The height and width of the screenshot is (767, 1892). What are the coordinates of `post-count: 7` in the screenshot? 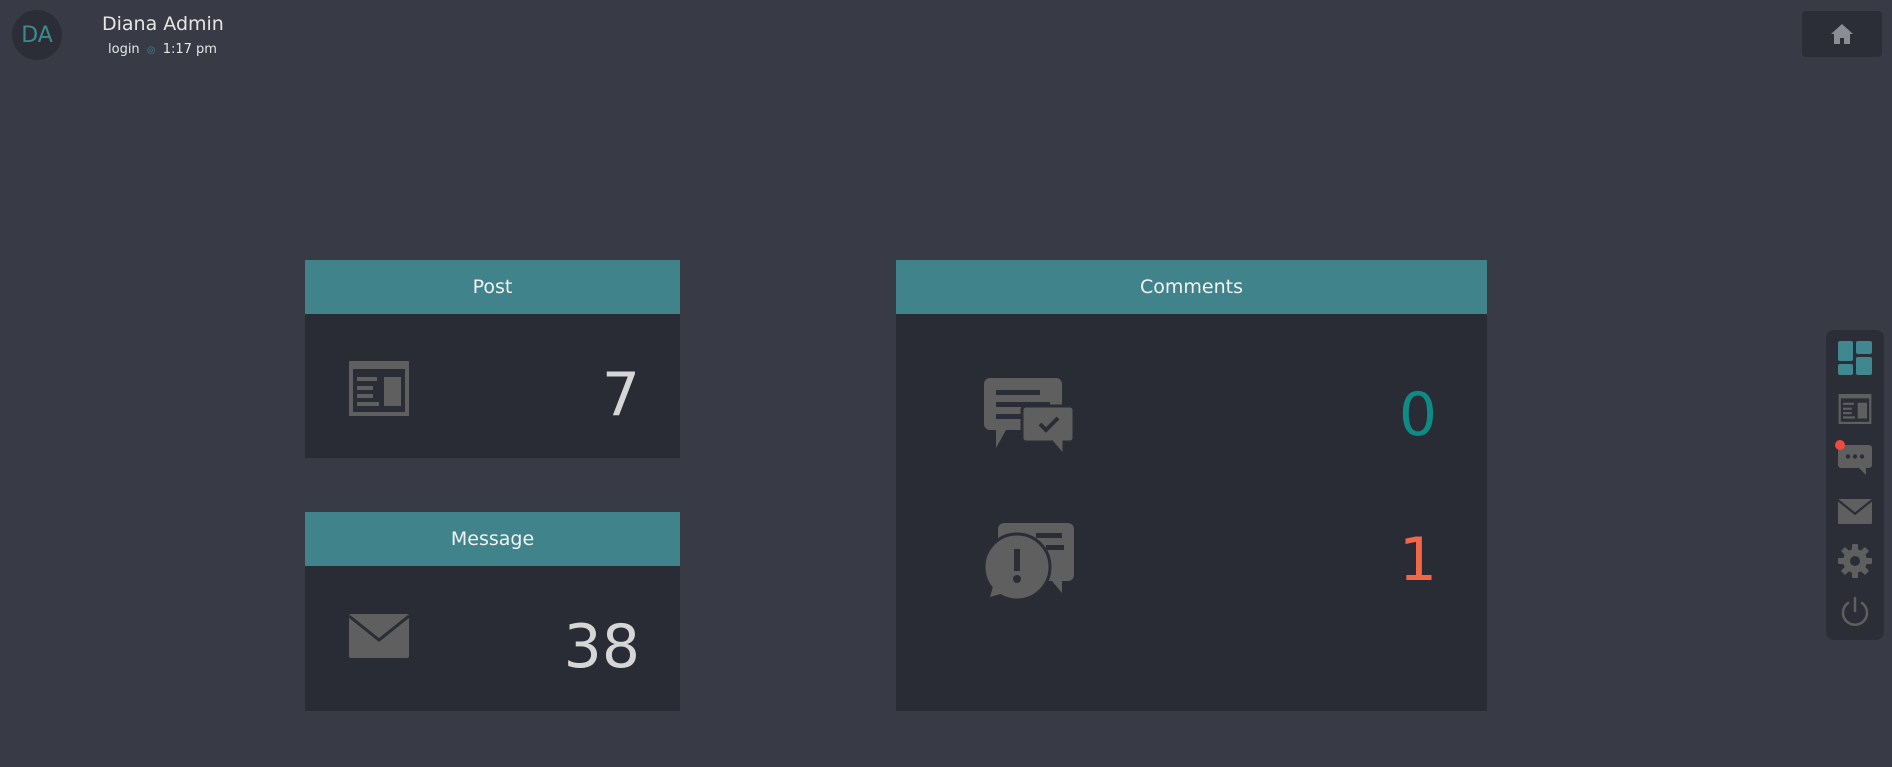 It's located at (620, 395).